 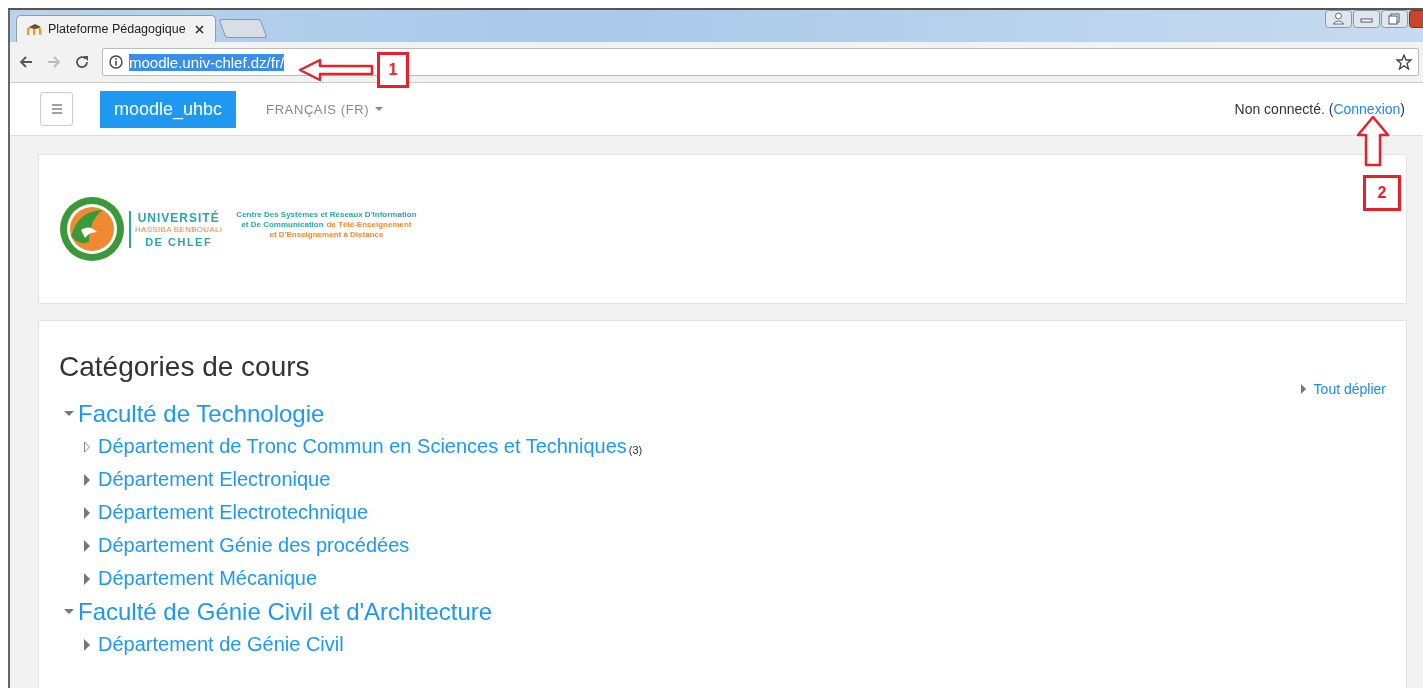 I want to click on category-link: Département Mécanique, so click(x=207, y=578).